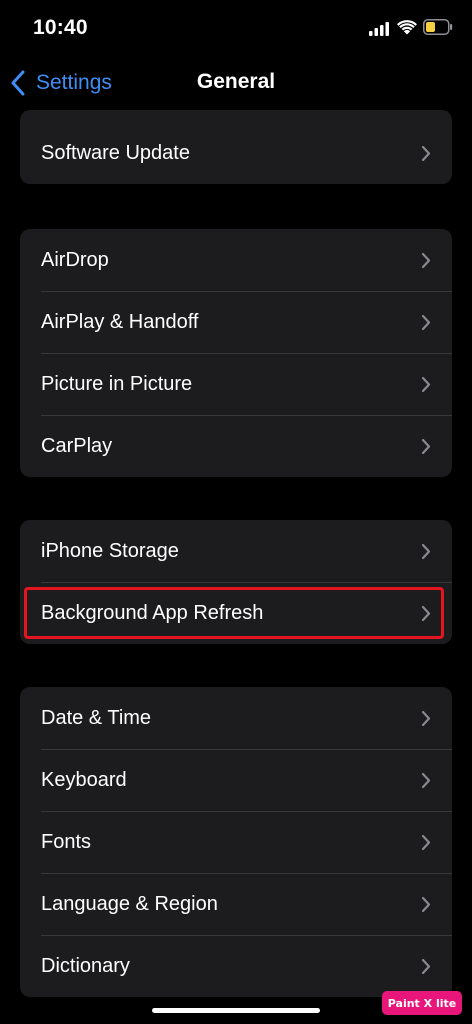 The image size is (472, 1024). I want to click on row-label: Software Update, so click(115, 152).